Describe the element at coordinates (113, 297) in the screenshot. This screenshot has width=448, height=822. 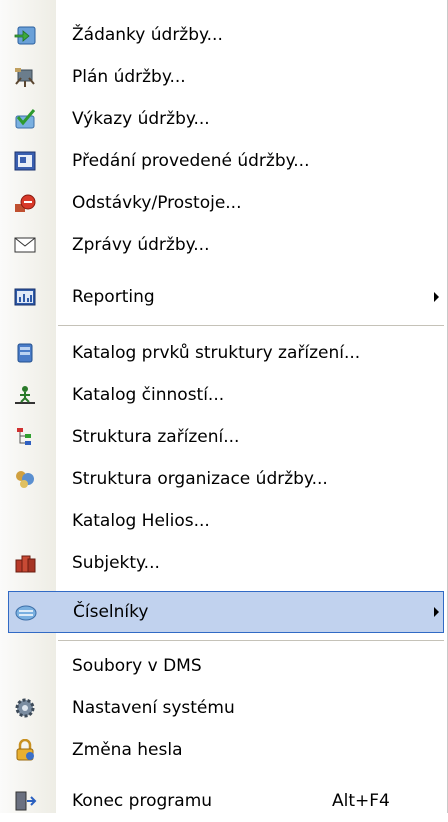
I see `menu-item-label: Reporting` at that location.